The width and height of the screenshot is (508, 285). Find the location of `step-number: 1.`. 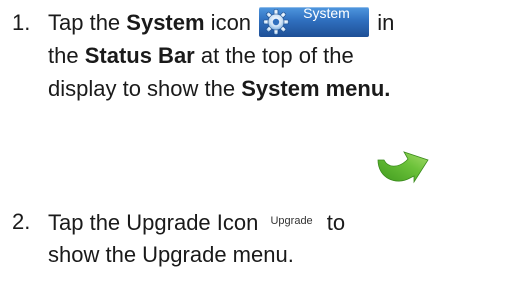

step-number: 1. is located at coordinates (21, 22).